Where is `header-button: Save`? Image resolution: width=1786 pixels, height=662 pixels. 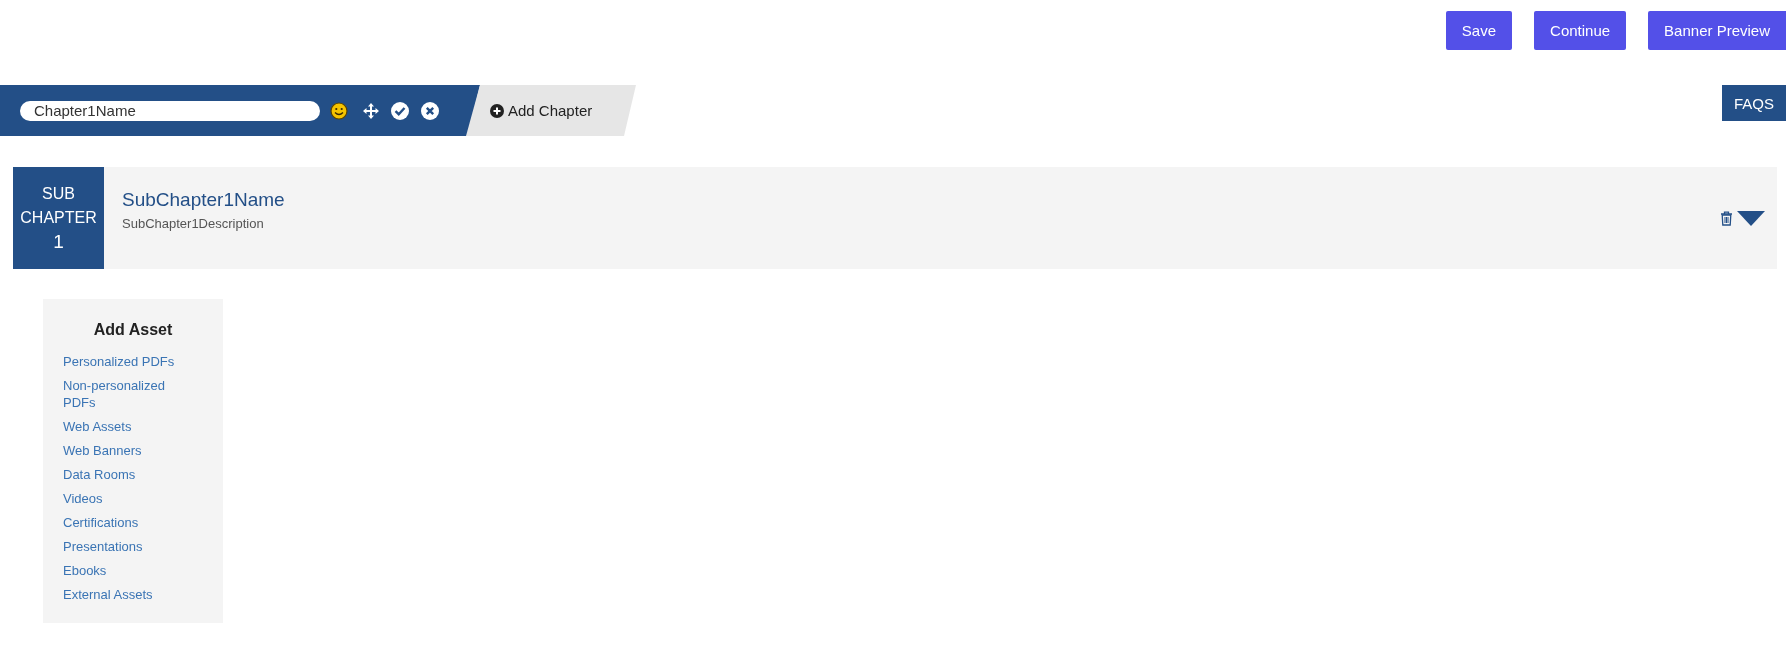
header-button: Save is located at coordinates (1479, 30).